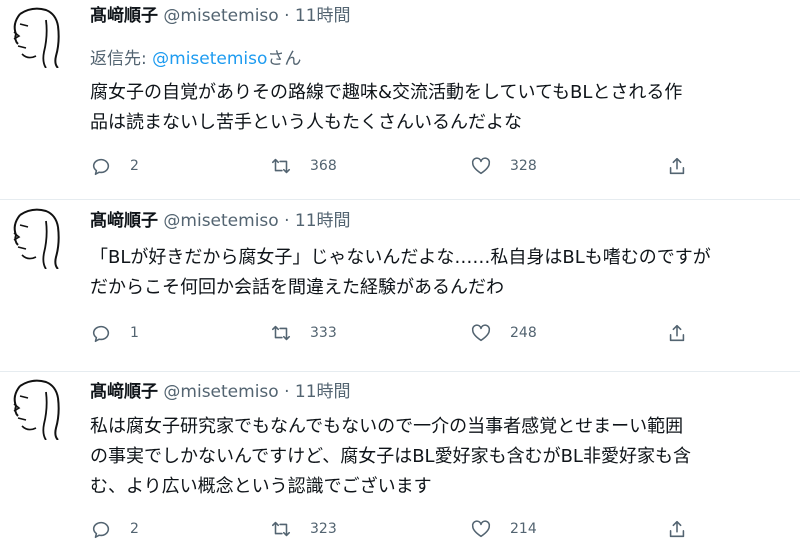 This screenshot has height=552, width=800. What do you see at coordinates (503, 333) in the screenshot?
I see `like-button: 248` at bounding box center [503, 333].